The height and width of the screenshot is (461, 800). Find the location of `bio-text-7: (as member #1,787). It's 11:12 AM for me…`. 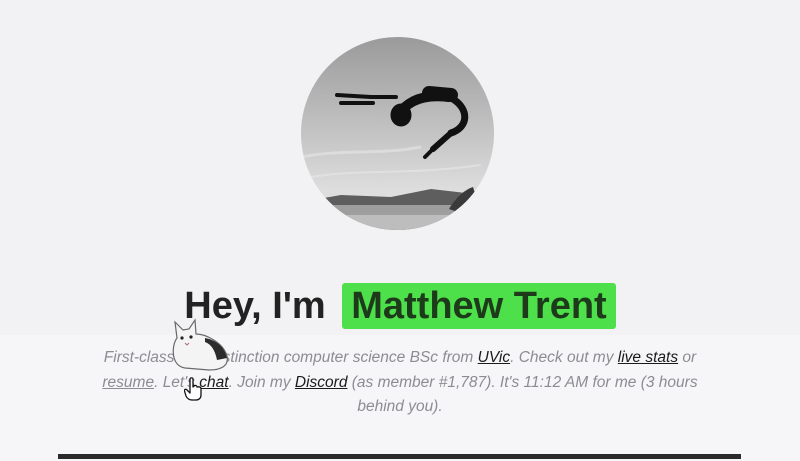

bio-text-7: (as member #1,787). It's 11:12 AM for me… is located at coordinates (522, 394).